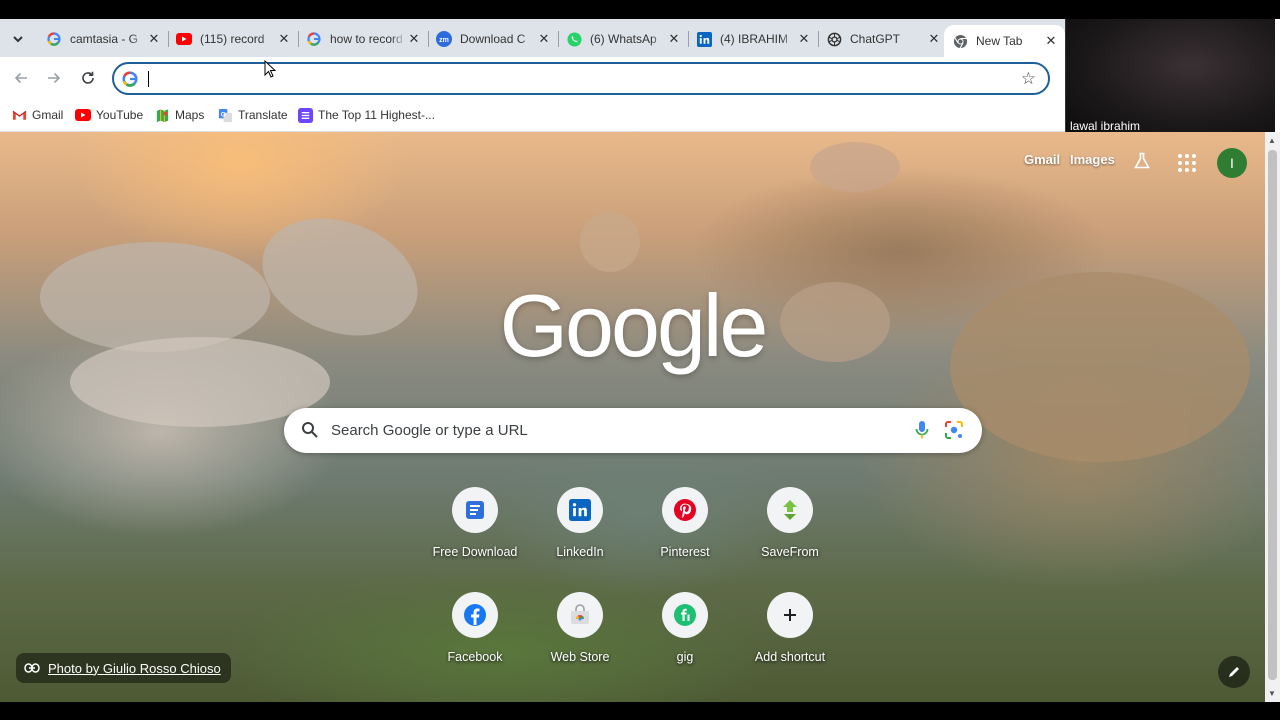  I want to click on tab-chatgpt: ChatGPT ✕, so click(883, 39).